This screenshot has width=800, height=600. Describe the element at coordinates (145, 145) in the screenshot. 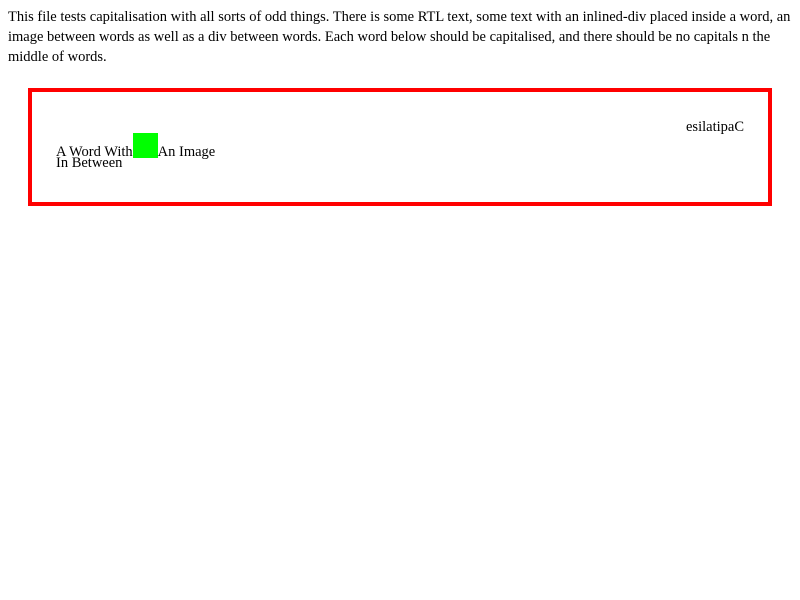

I see `green-image` at that location.